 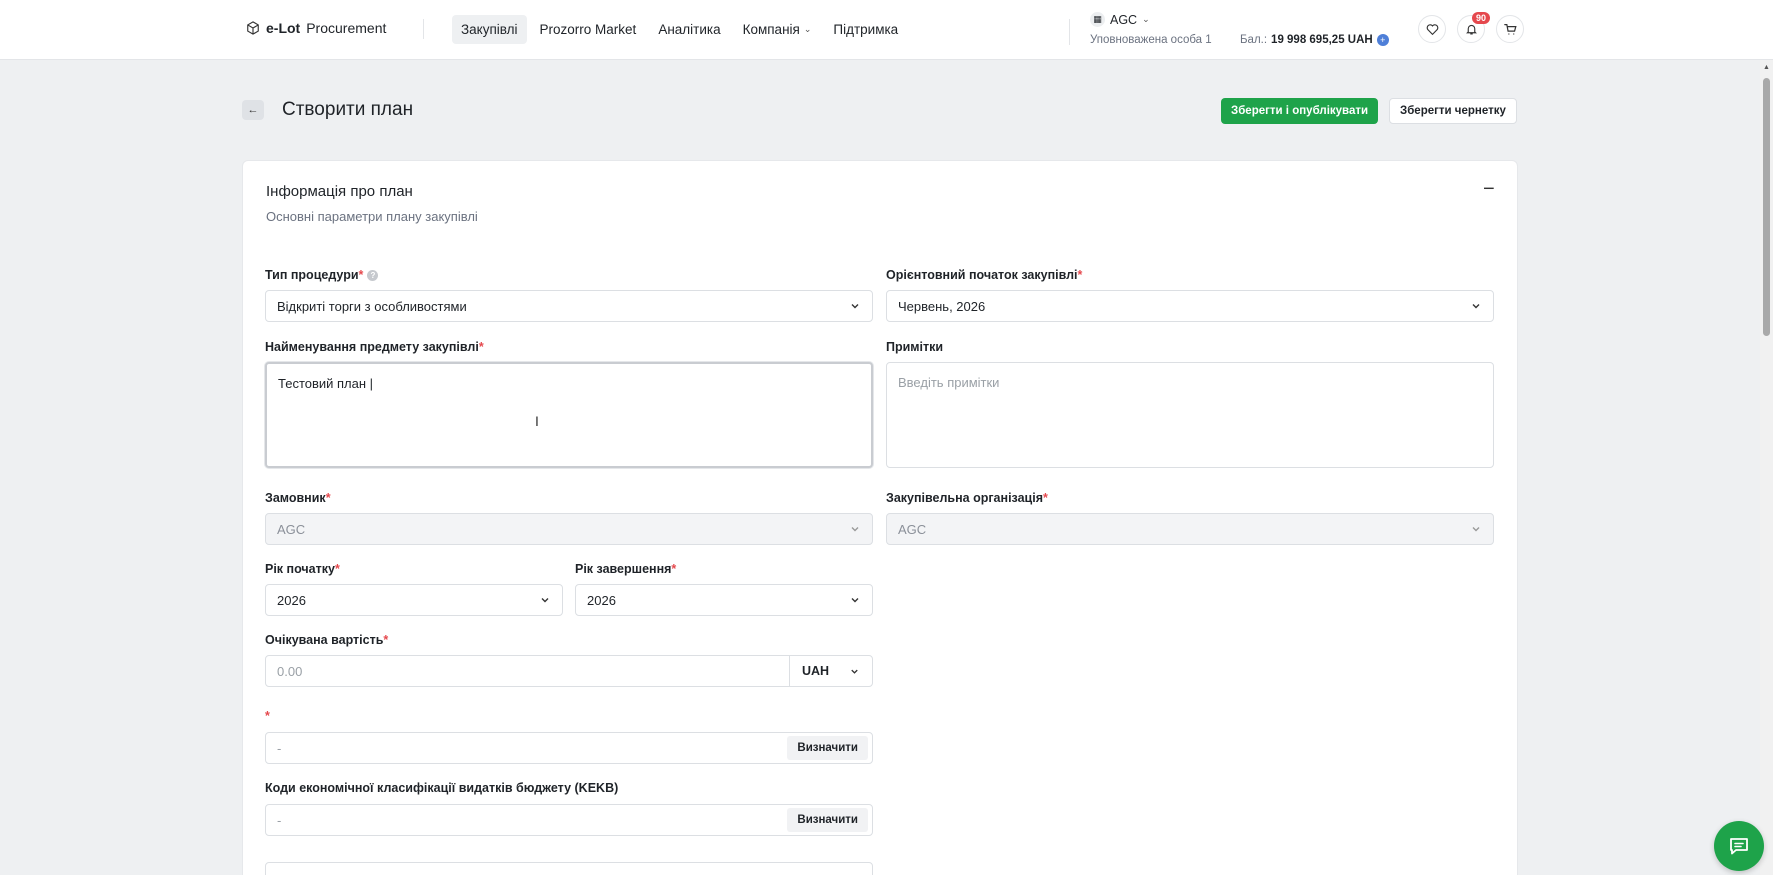 I want to click on currency-value: UAH, so click(x=816, y=671).